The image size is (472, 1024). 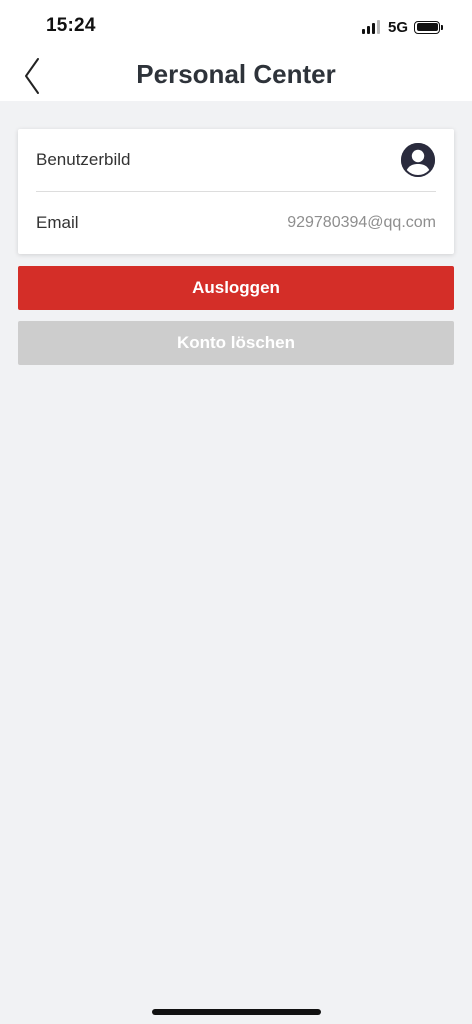 I want to click on cellular-signal-icon, so click(x=371, y=27).